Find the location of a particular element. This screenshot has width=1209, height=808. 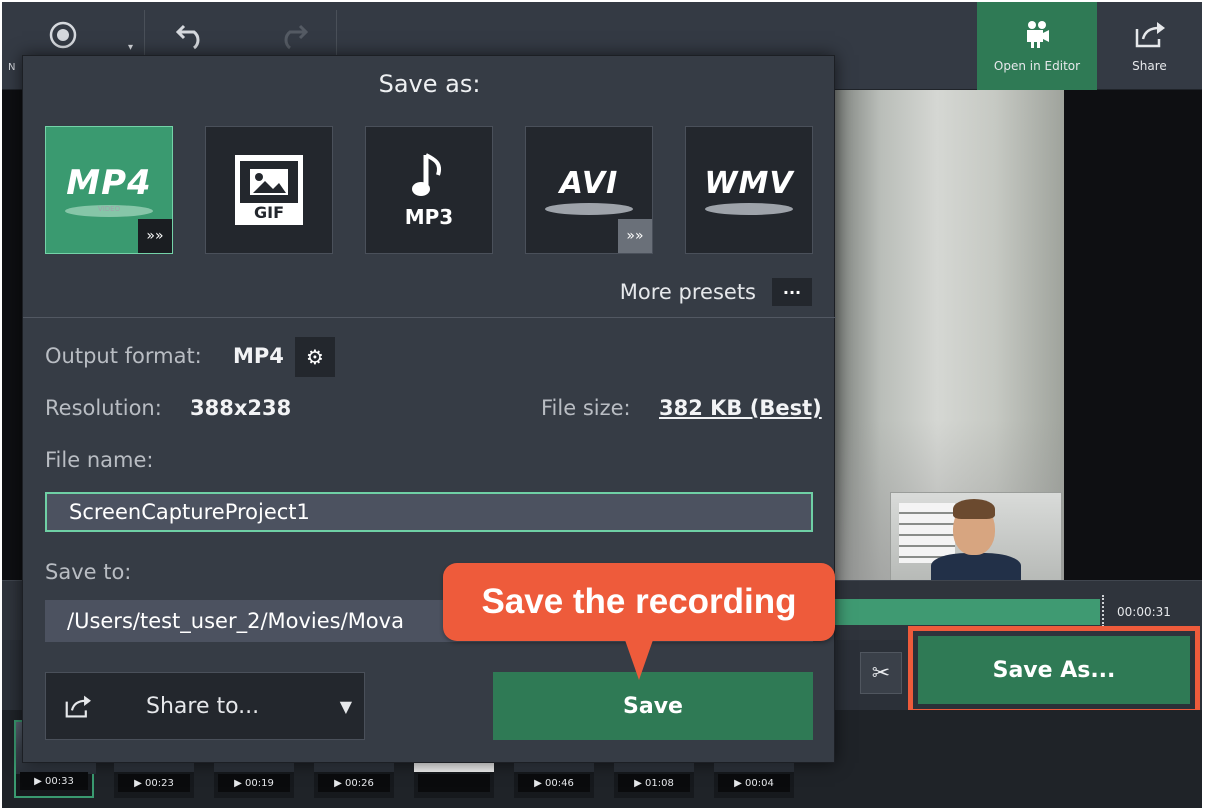

thumbnail-time: 00:26 is located at coordinates (359, 783).